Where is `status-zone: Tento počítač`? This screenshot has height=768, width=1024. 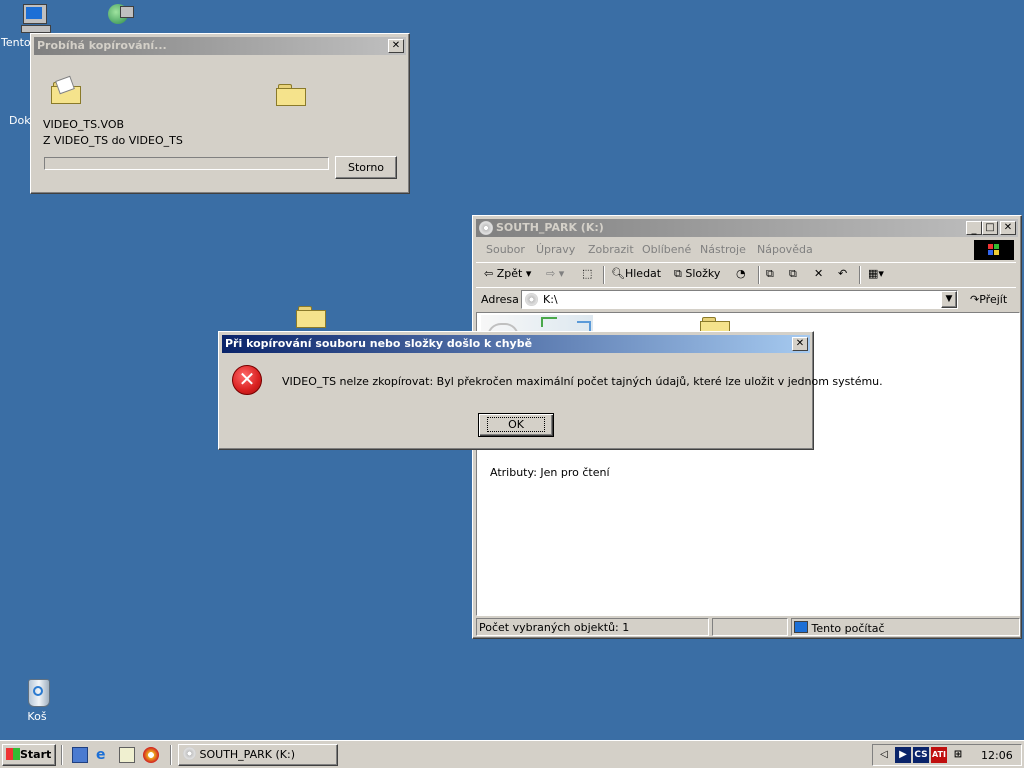 status-zone: Tento počítač is located at coordinates (905, 627).